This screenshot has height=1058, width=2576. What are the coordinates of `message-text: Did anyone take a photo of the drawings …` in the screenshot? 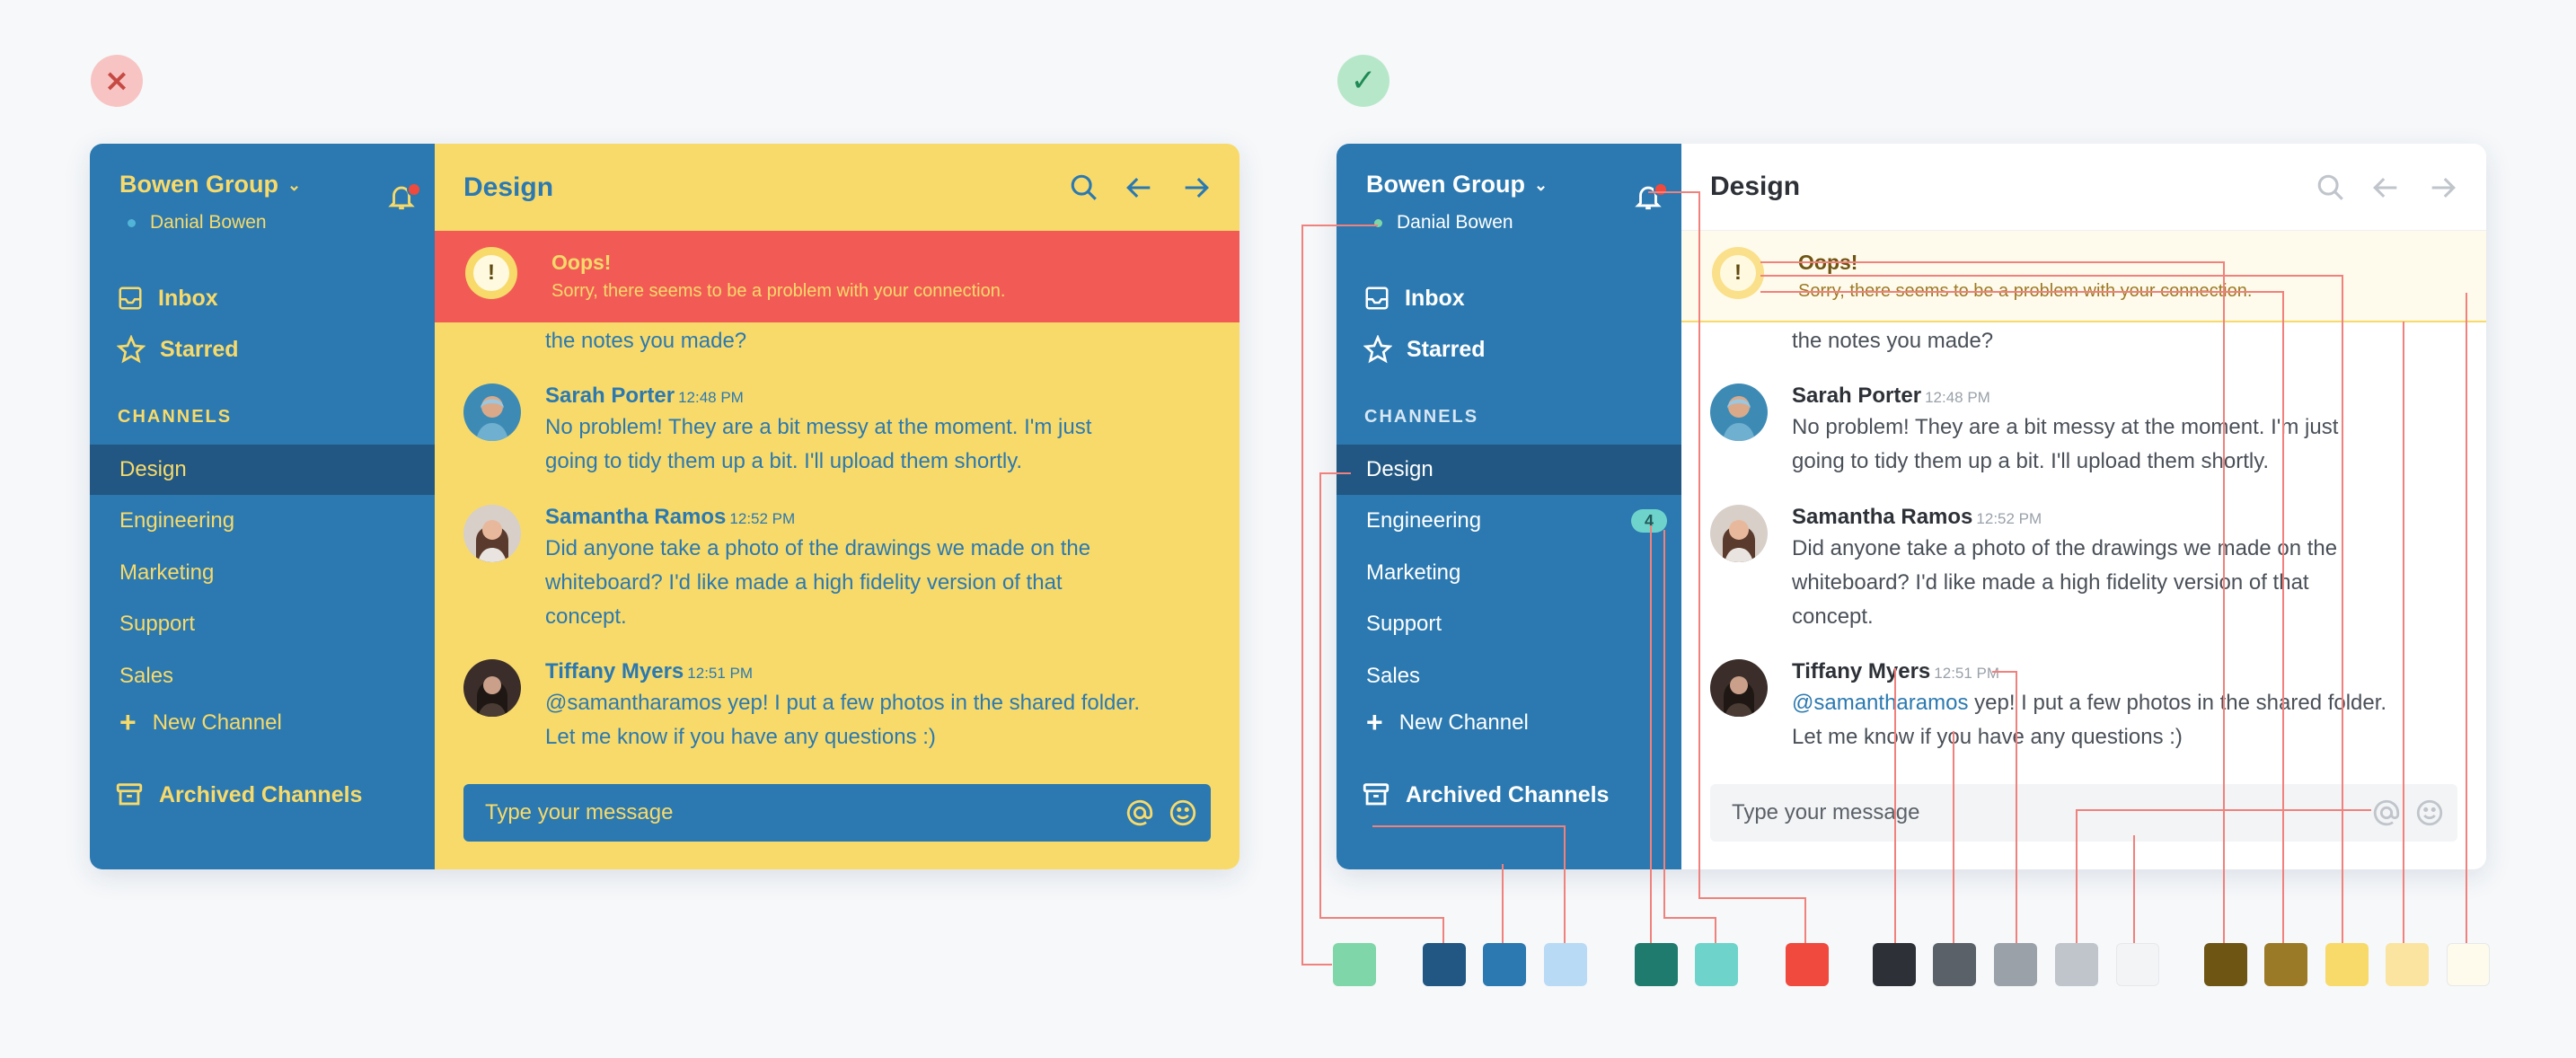 It's located at (865, 583).